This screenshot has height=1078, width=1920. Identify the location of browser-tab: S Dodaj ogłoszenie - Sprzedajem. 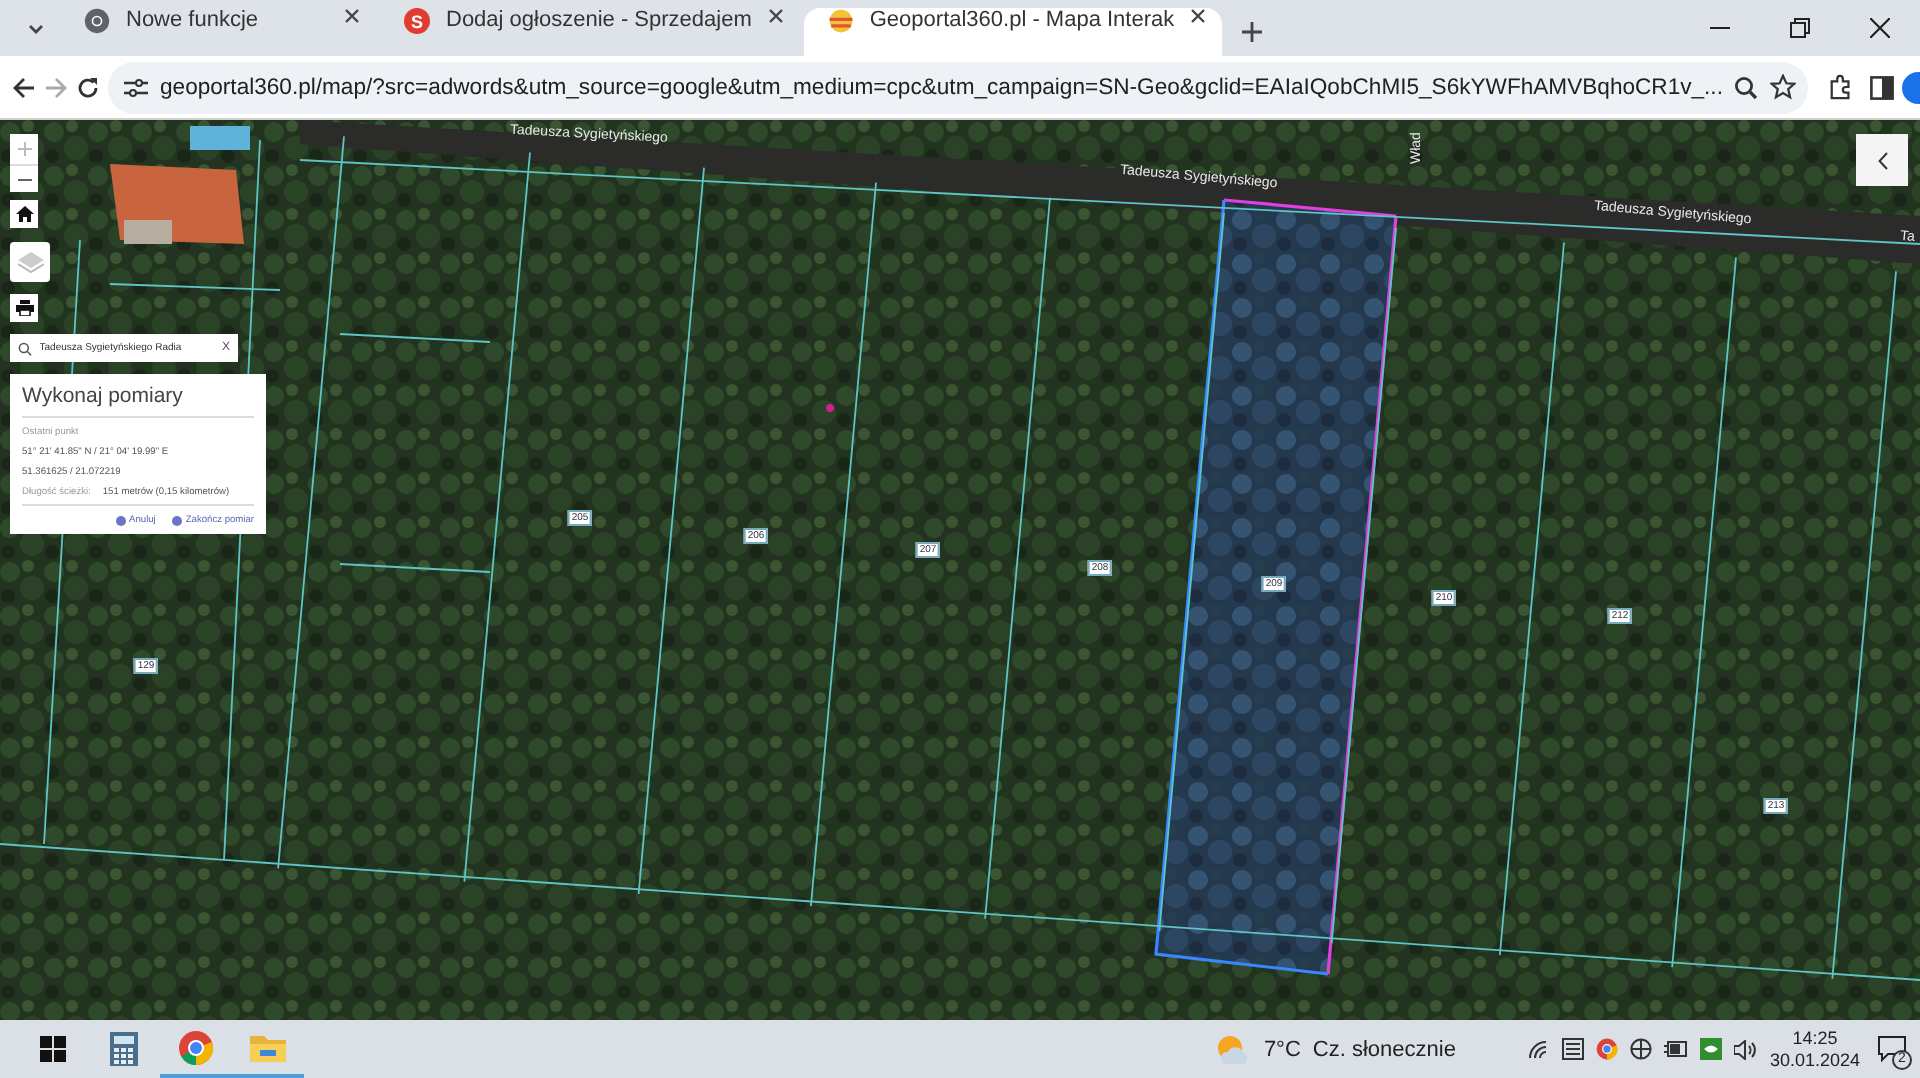
(590, 32).